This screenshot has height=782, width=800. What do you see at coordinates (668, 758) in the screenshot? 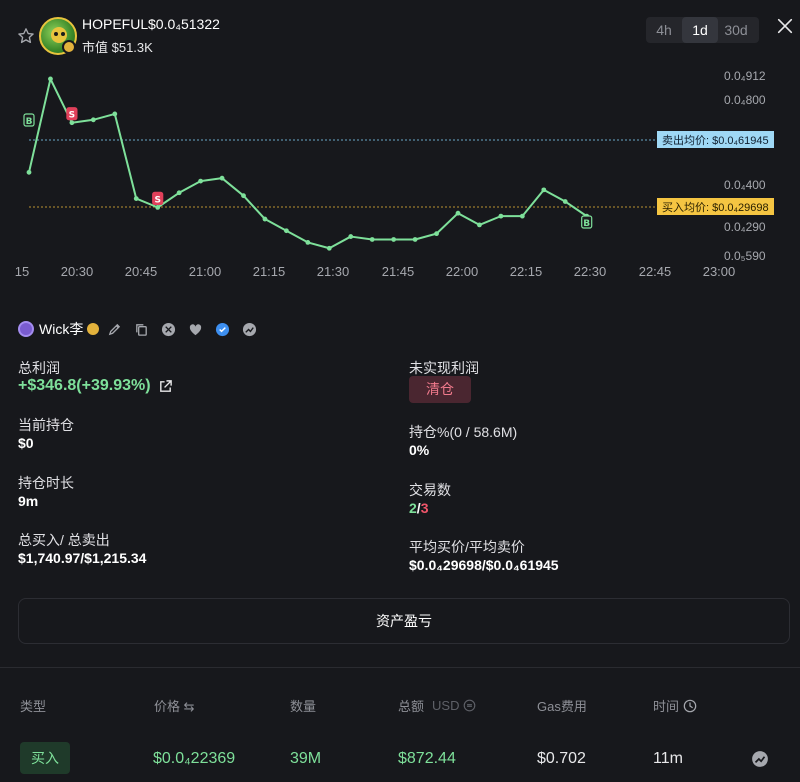
I see `trade-time: 11m` at bounding box center [668, 758].